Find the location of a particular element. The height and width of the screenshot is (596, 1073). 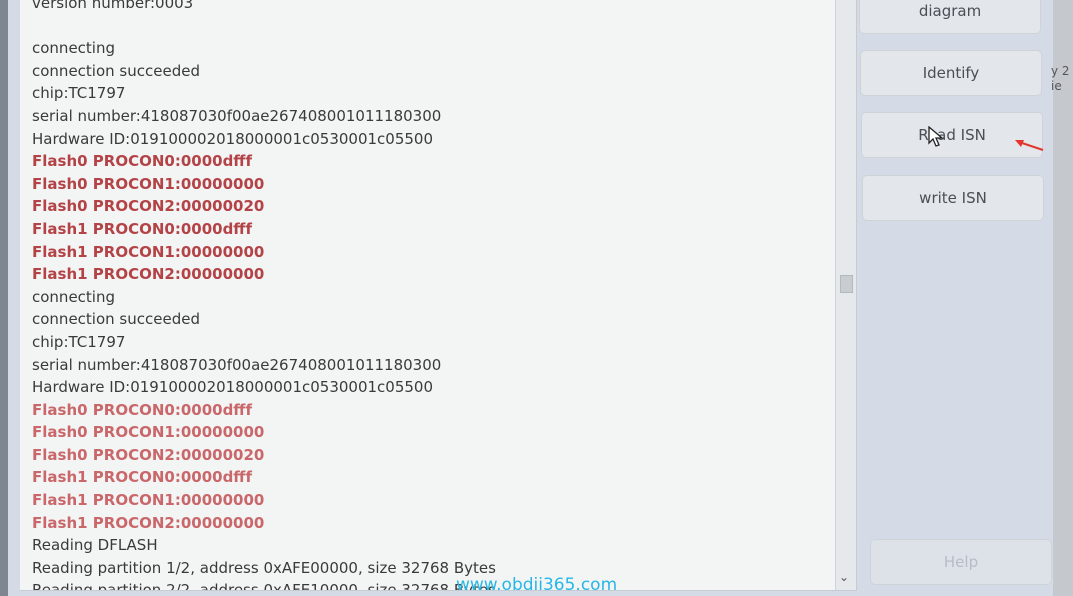

diagram-button: diagram is located at coordinates (950, 17).